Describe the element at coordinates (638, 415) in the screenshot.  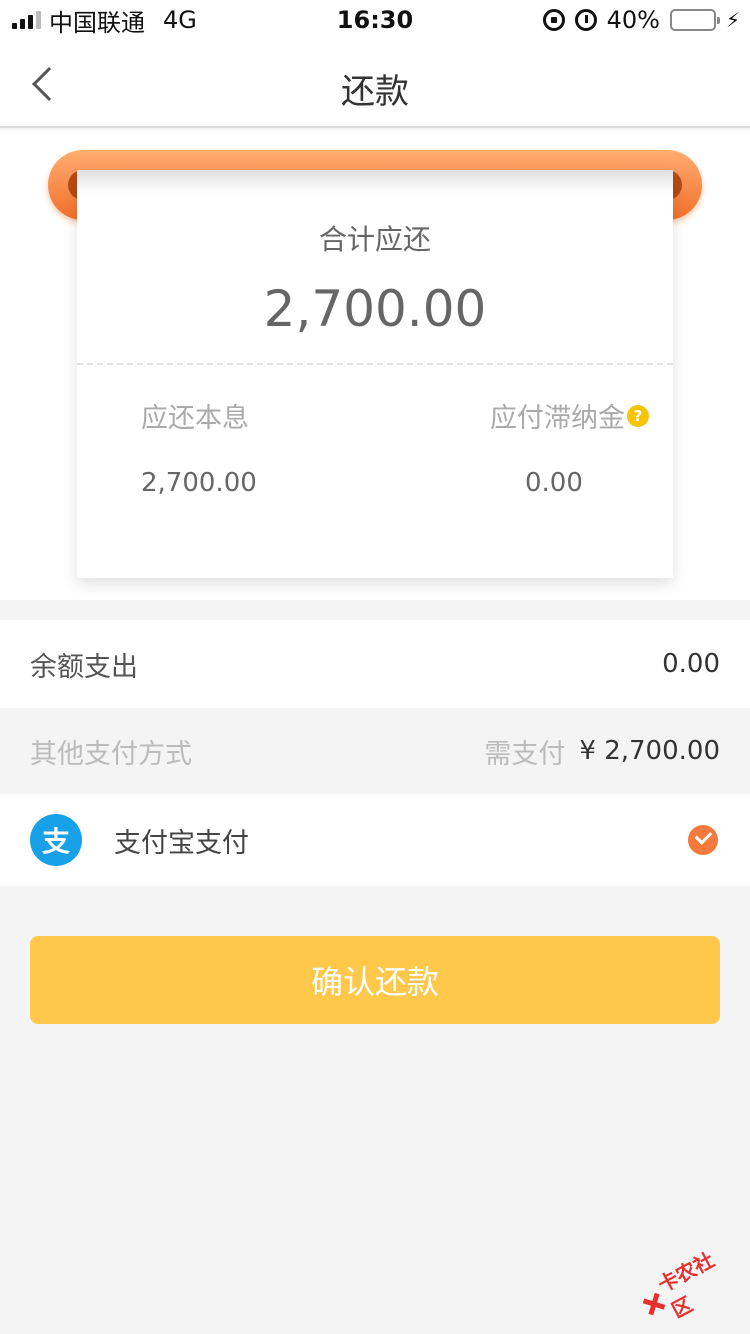
I see `help-icon: ?` at that location.